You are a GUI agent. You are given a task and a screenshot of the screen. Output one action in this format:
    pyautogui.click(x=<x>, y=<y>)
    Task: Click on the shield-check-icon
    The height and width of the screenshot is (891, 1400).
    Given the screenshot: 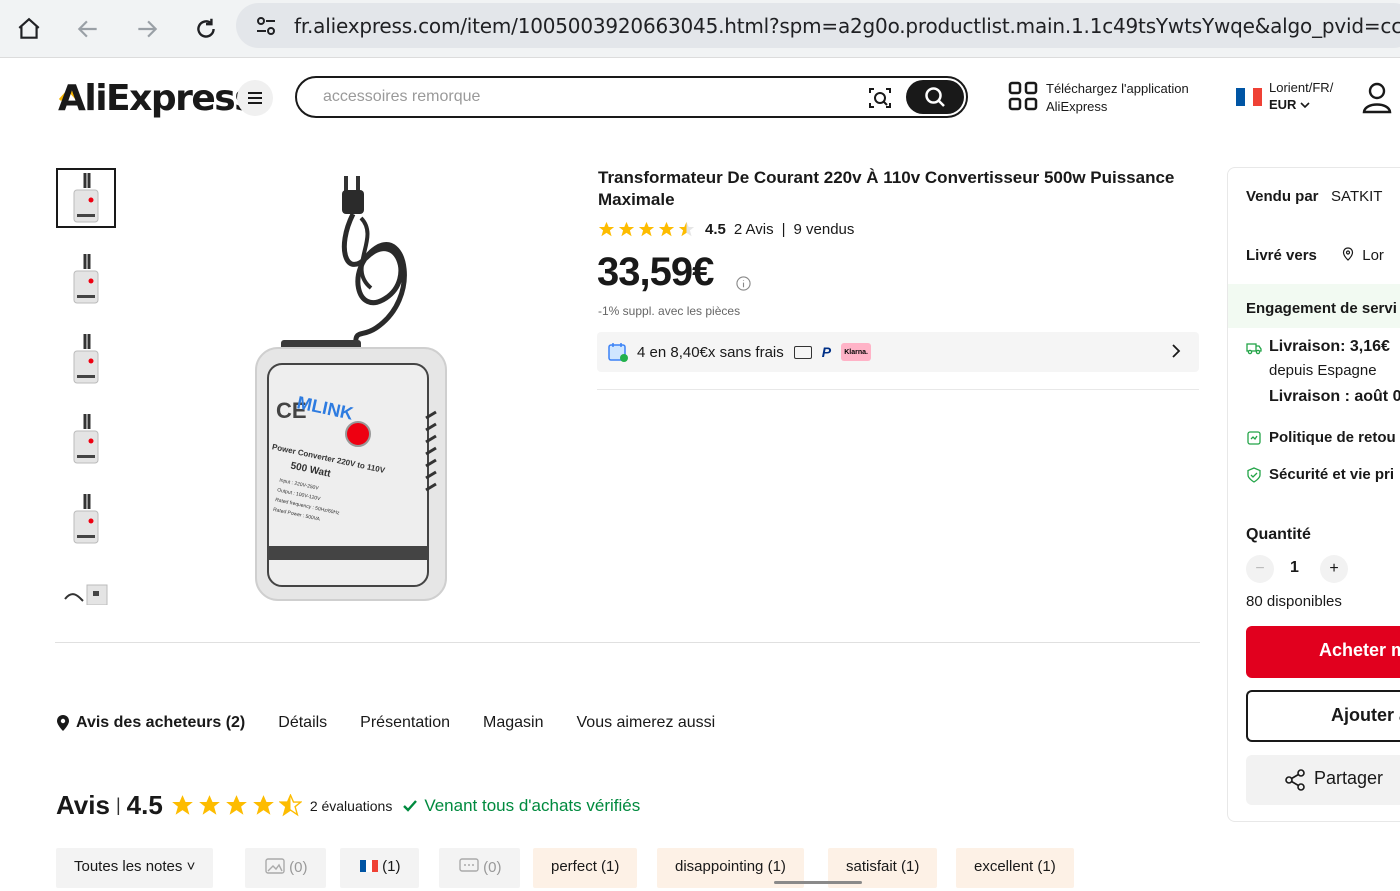 What is the action you would take?
    pyautogui.click(x=1254, y=475)
    